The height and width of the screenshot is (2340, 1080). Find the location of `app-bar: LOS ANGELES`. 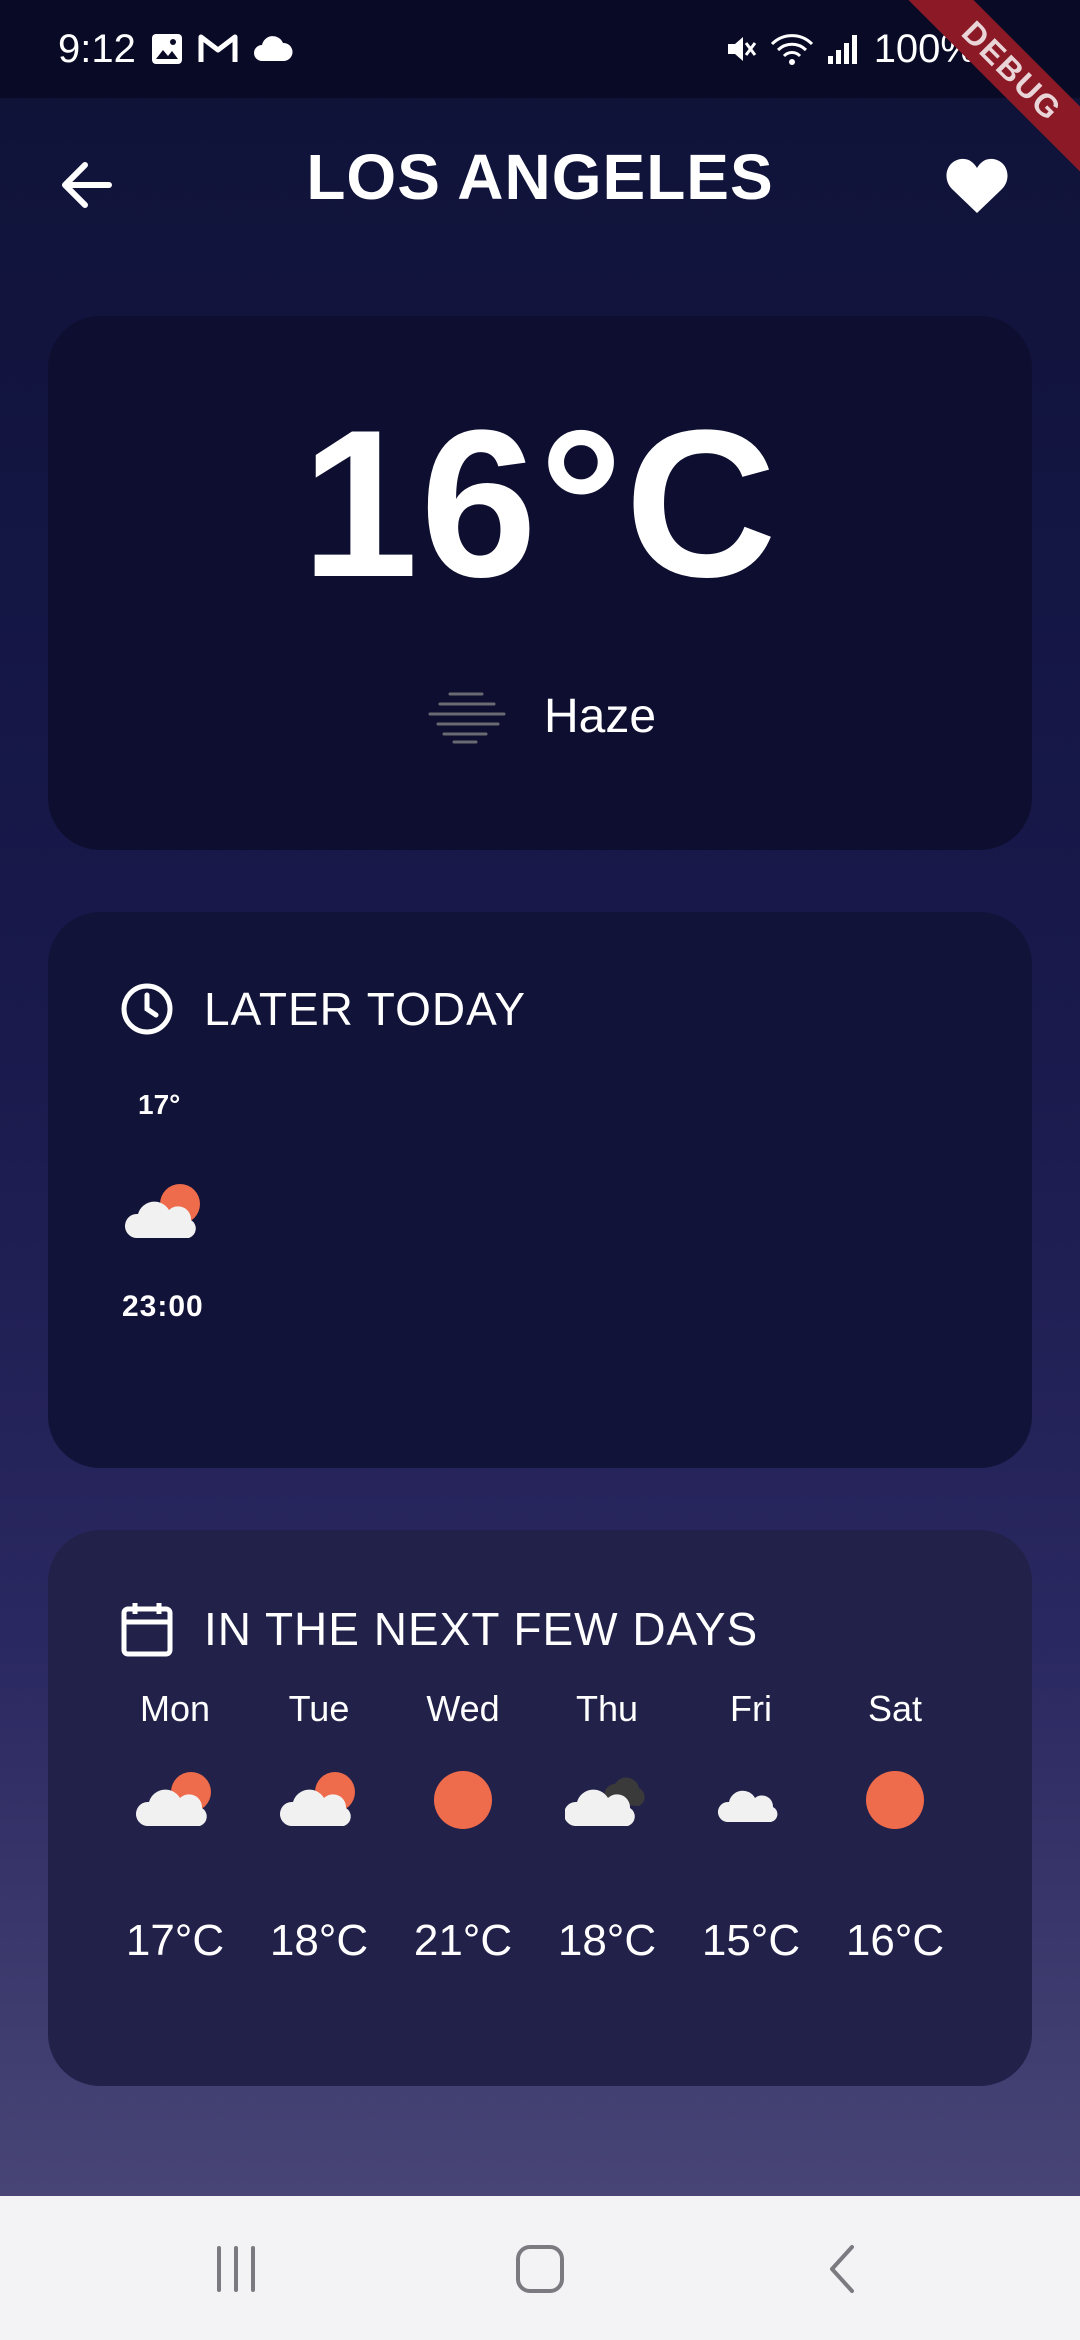

app-bar: LOS ANGELES is located at coordinates (540, 183).